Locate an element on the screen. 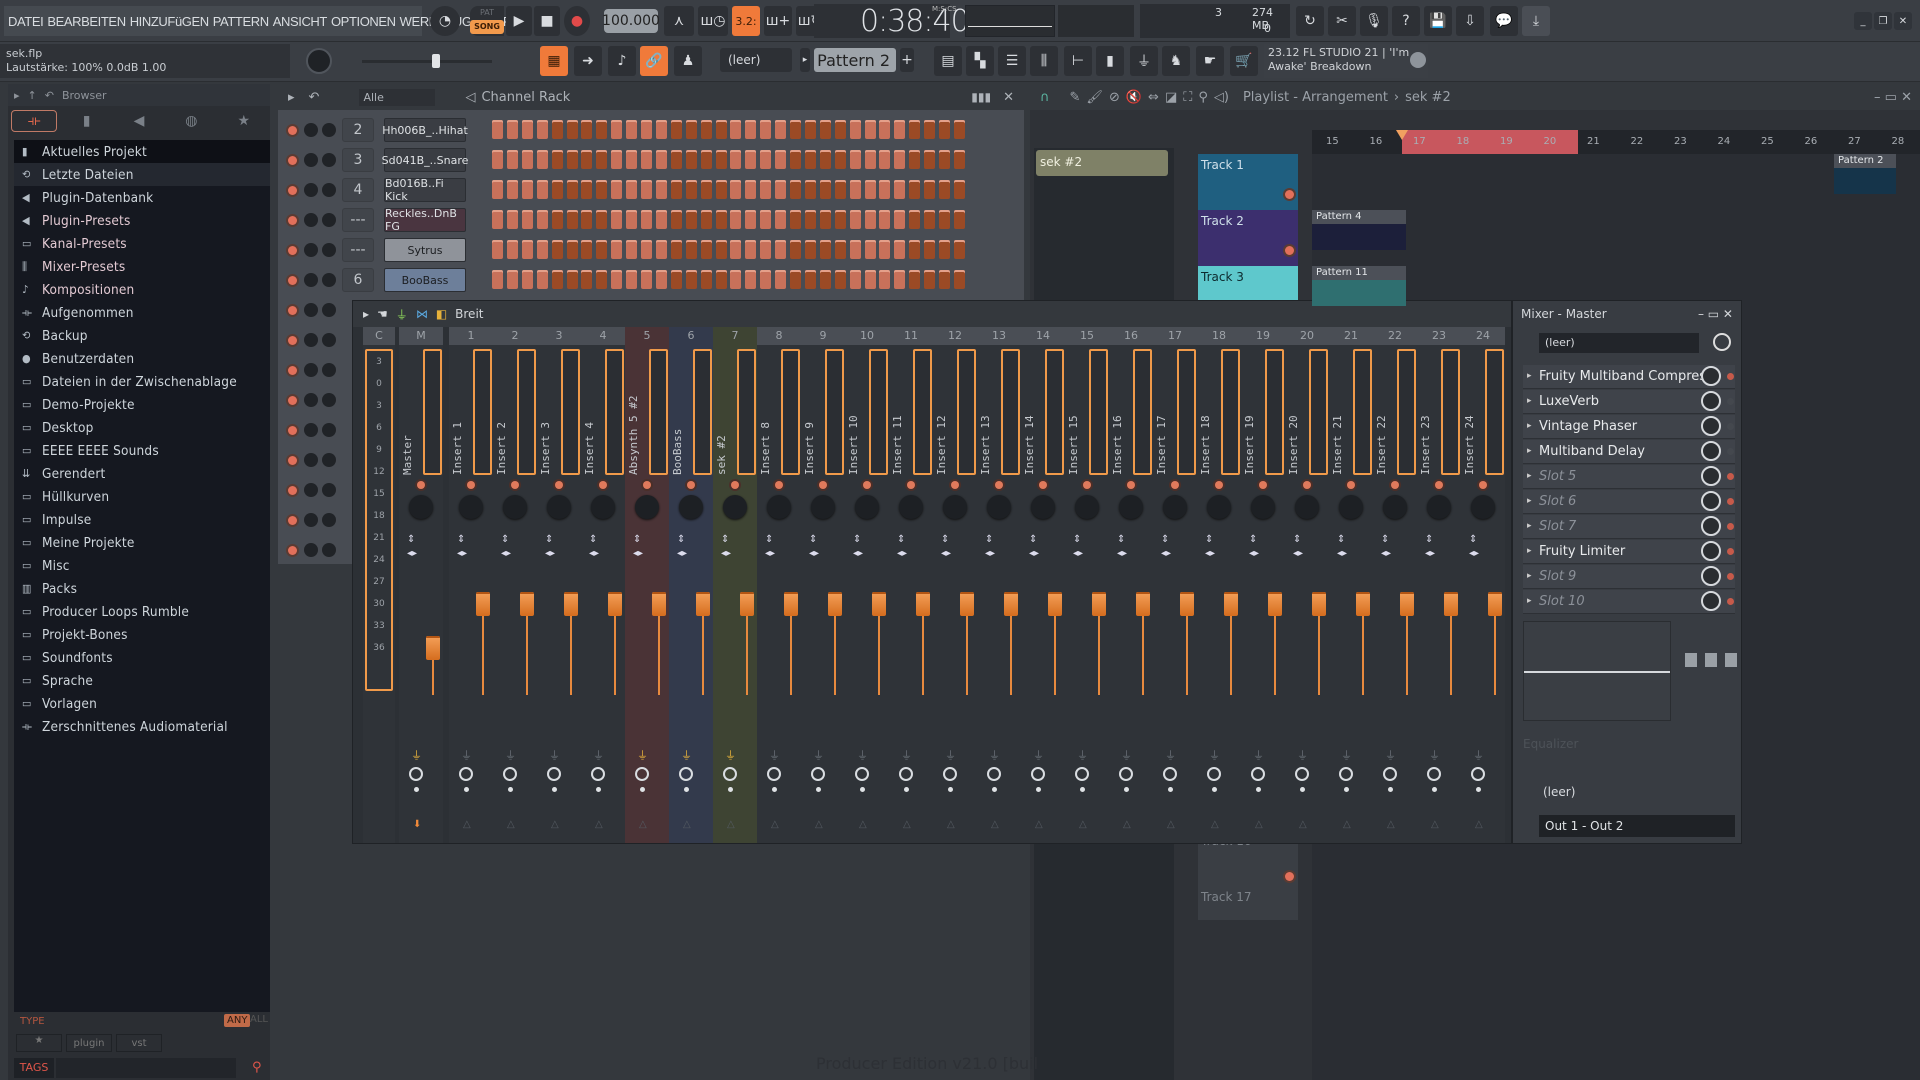 This screenshot has height=1080, width=1920. input-selector: (leer) is located at coordinates (1638, 792).